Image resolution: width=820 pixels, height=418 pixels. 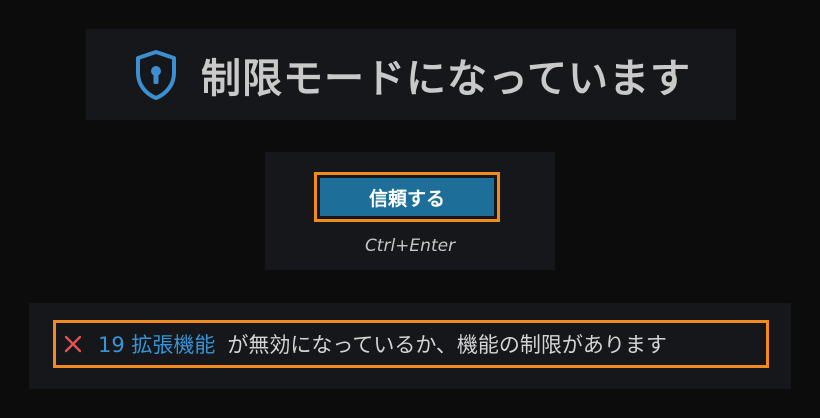 What do you see at coordinates (410, 246) in the screenshot?
I see `keyboard-shortcut-hint: Ctrl+Enter` at bounding box center [410, 246].